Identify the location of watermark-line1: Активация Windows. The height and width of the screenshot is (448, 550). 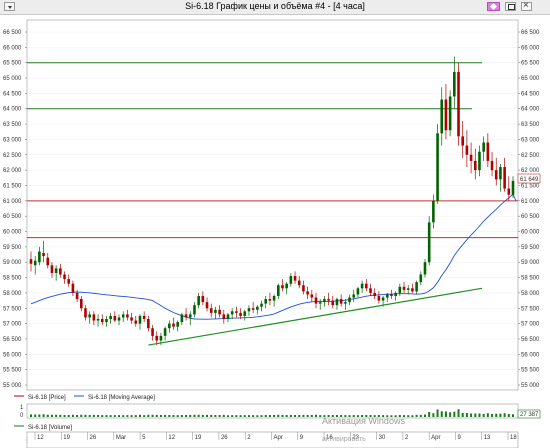
(363, 421).